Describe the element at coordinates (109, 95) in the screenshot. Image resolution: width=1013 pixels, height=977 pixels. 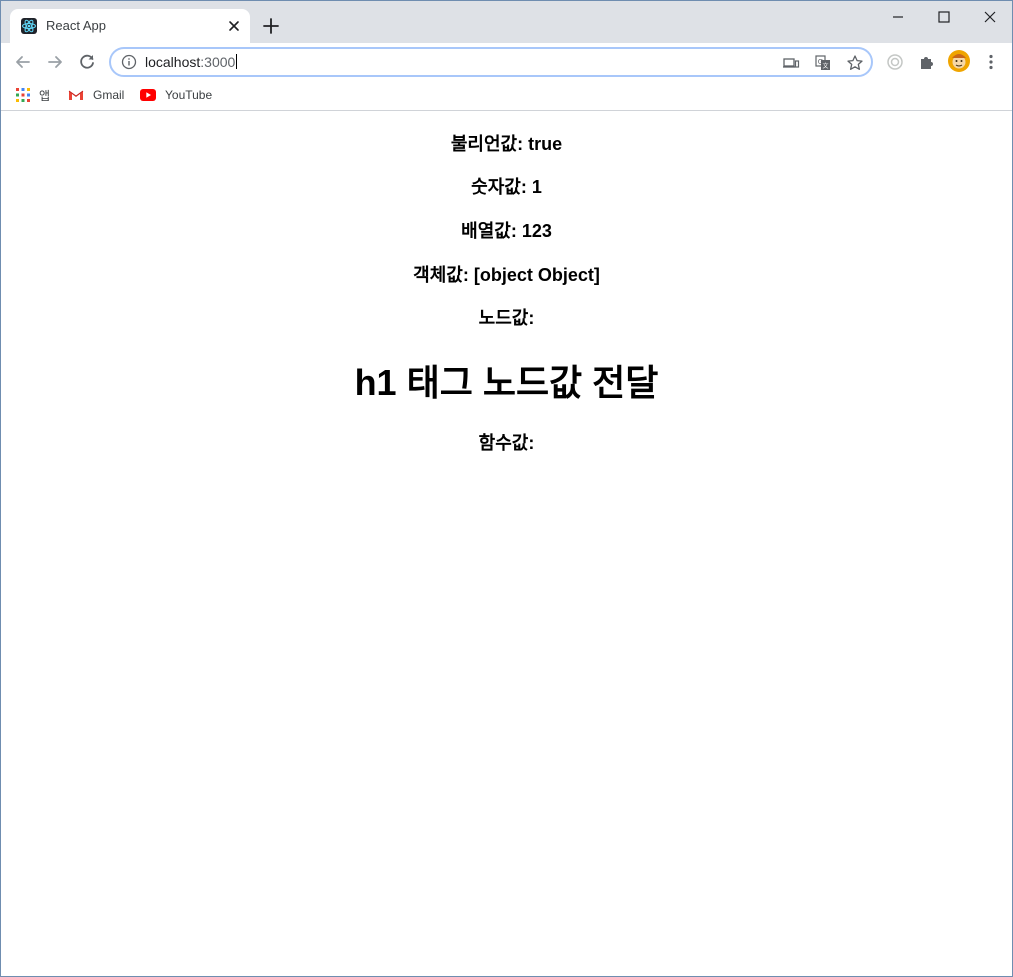
I see `bookmark-label: Gmail` at that location.